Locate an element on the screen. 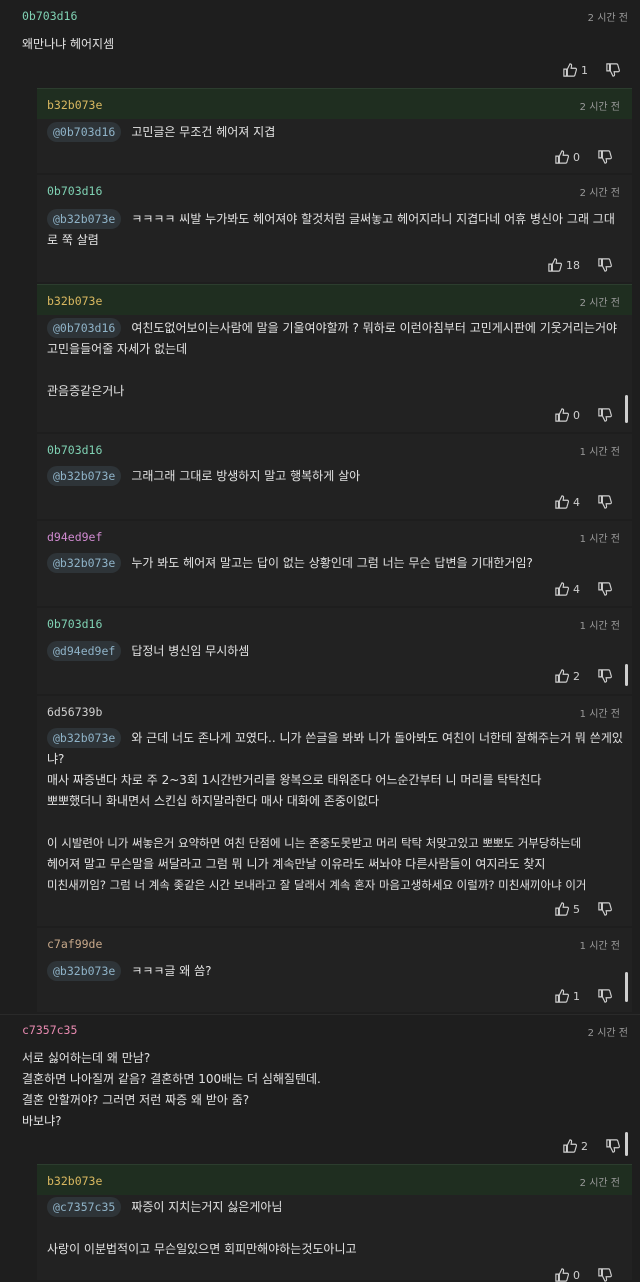  comment-body: 왜만나냐 헤어지셈 is located at coordinates (326, 44).